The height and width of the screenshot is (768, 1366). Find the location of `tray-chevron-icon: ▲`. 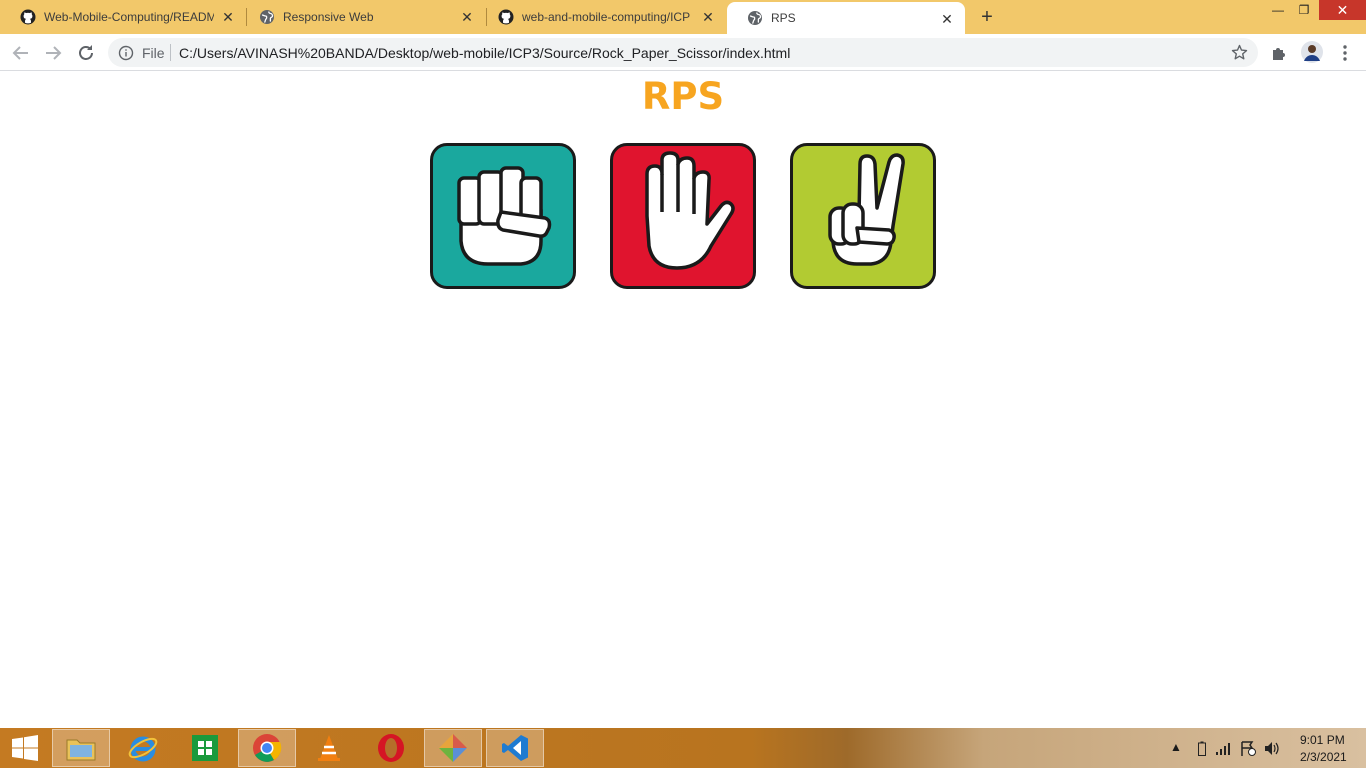

tray-chevron-icon: ▲ is located at coordinates (1176, 747).